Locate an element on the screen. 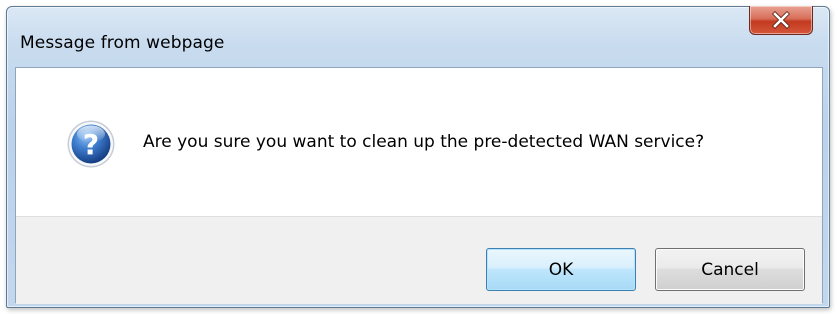  close-icon is located at coordinates (781, 20).